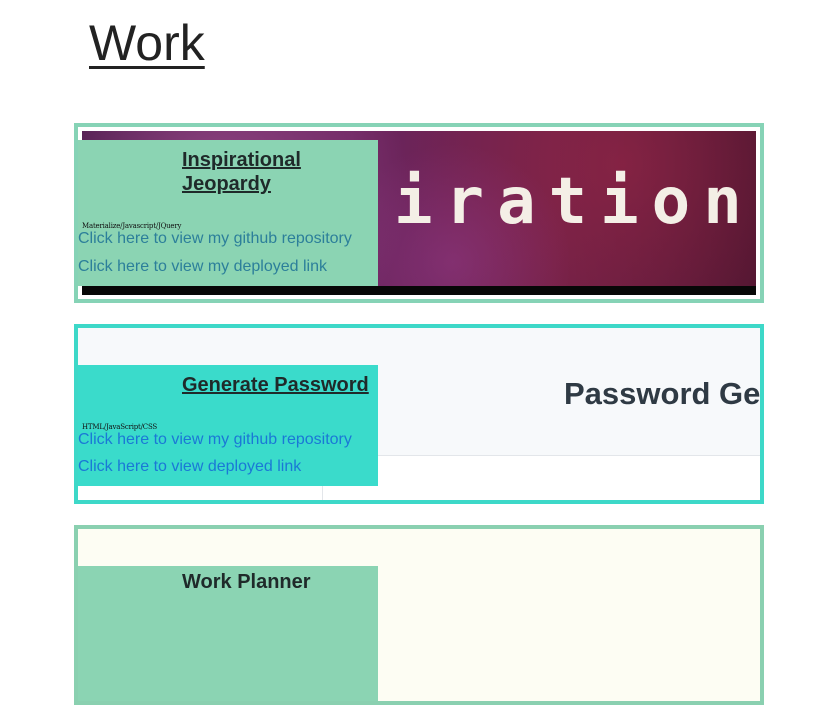 The image size is (824, 705). What do you see at coordinates (202, 267) in the screenshot?
I see `deployed-link: Click here to view my deployed link` at bounding box center [202, 267].